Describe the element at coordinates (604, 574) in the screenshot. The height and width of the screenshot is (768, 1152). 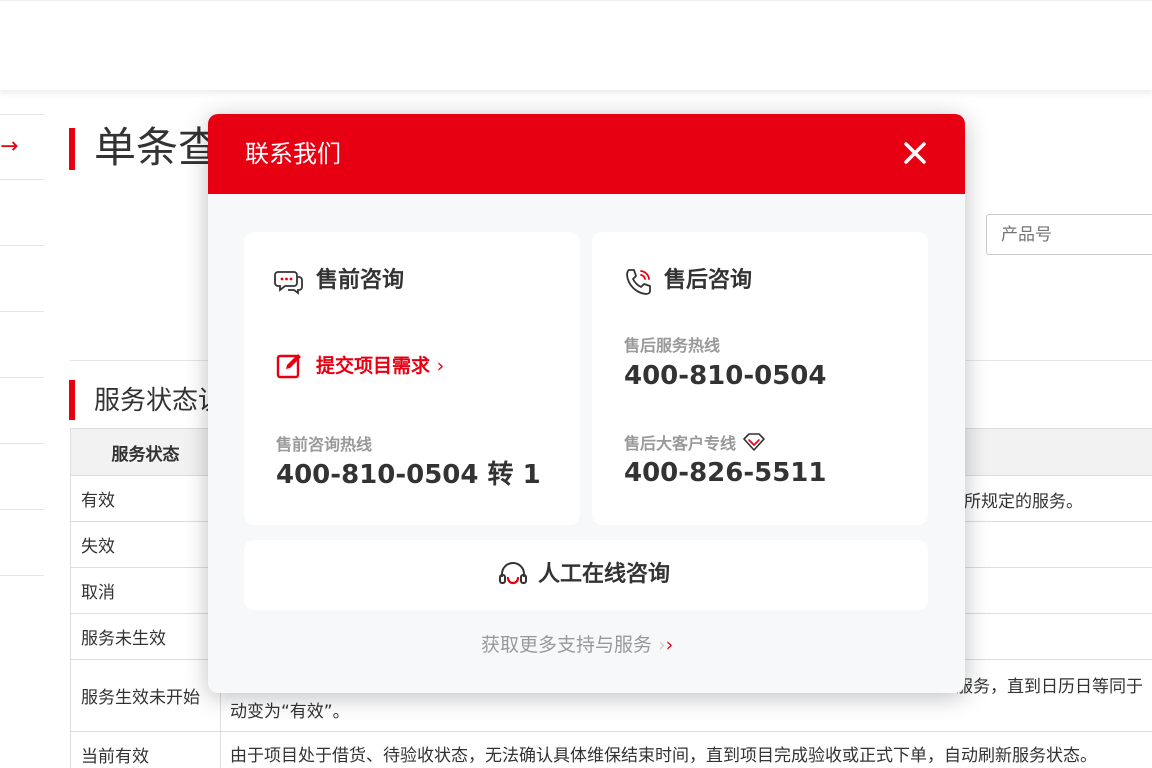
I see `online-consult-label: 人工在线咨询` at that location.